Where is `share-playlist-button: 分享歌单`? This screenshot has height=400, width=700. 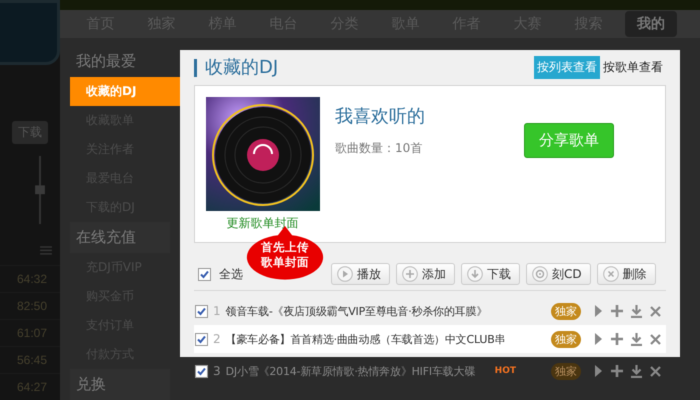 share-playlist-button: 分享歌单 is located at coordinates (569, 140).